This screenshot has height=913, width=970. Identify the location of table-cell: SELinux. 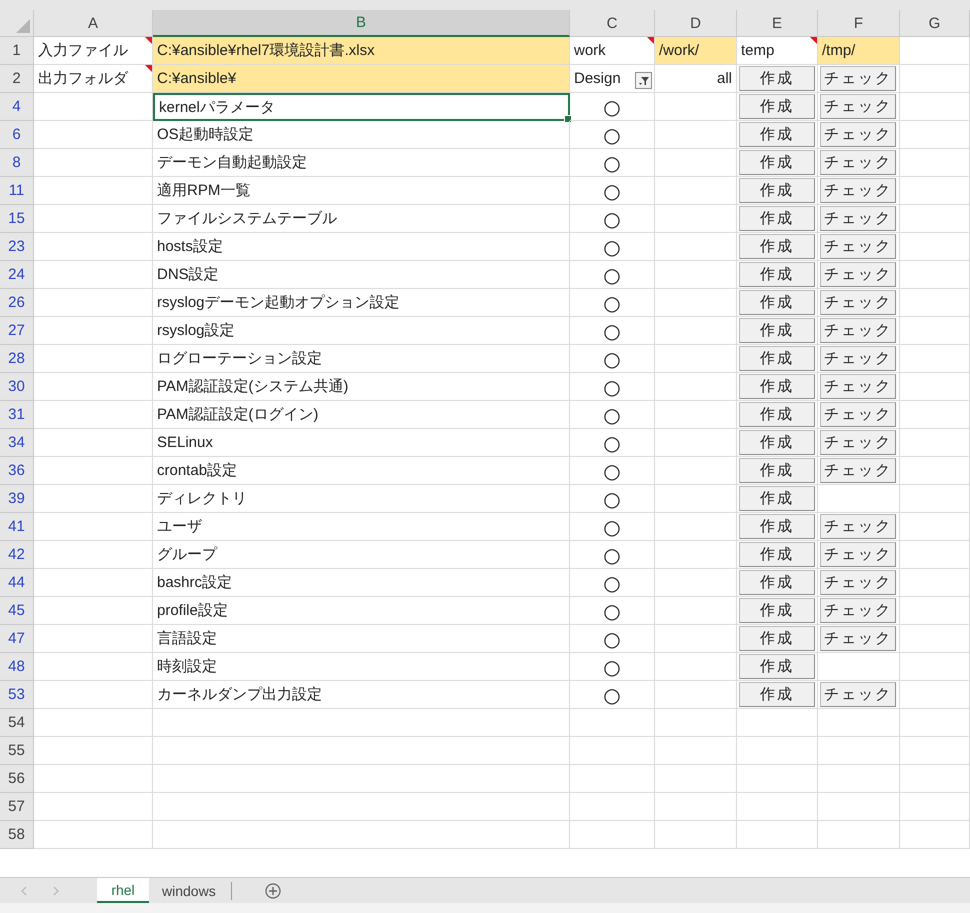
(361, 443).